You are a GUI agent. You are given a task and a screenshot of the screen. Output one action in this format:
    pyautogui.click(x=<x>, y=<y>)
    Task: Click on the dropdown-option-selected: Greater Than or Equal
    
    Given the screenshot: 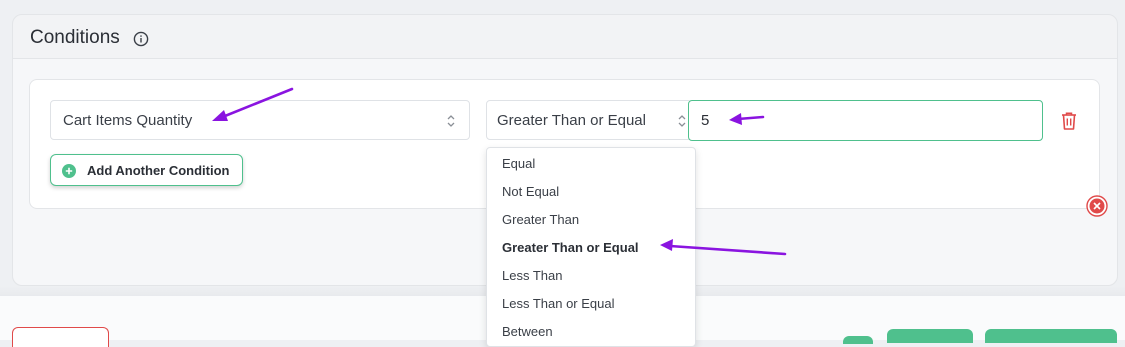 What is the action you would take?
    pyautogui.click(x=570, y=247)
    